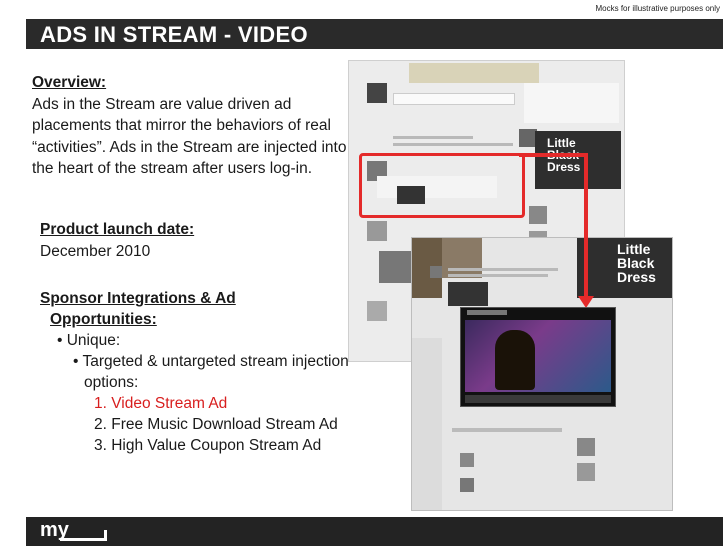 The width and height of the screenshot is (728, 546). What do you see at coordinates (586, 226) in the screenshot?
I see `highlight-connector-vertical` at bounding box center [586, 226].